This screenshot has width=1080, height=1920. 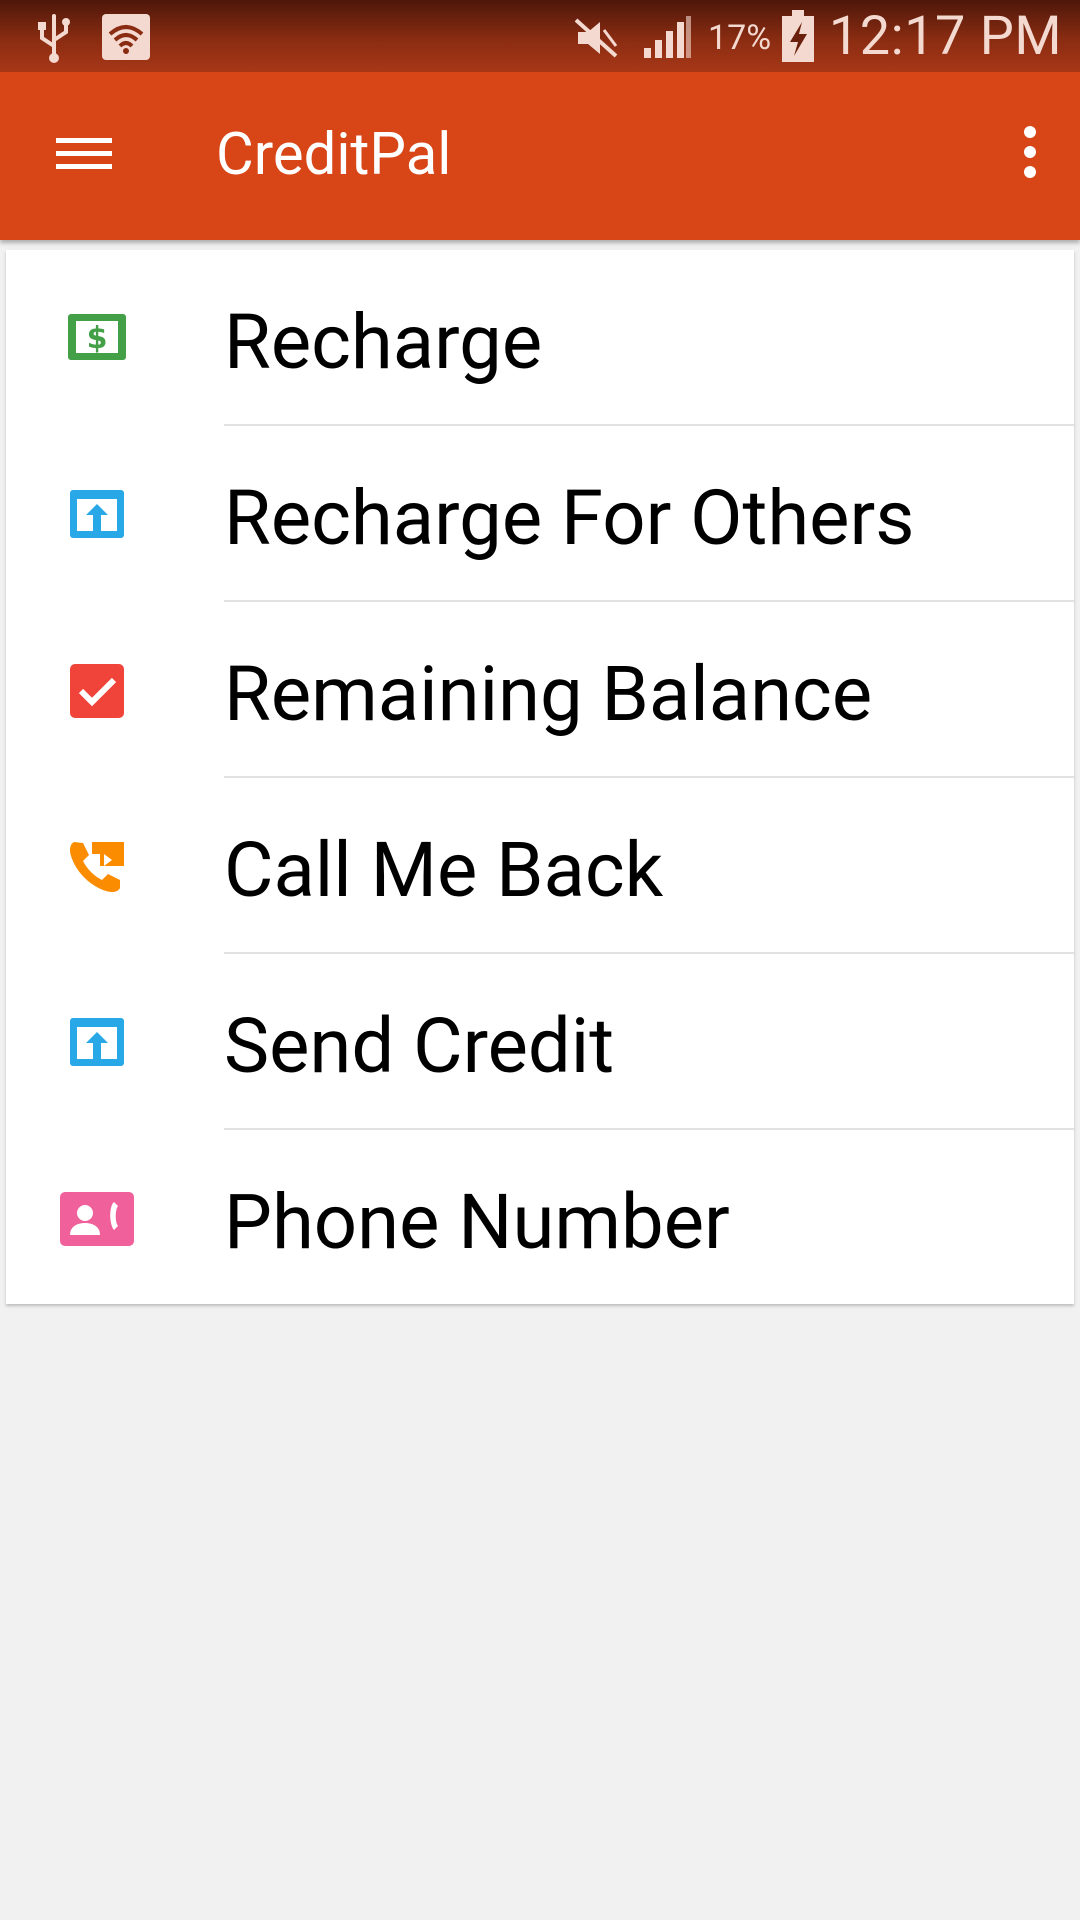 I want to click on menu-item-label: Remaining Balance, so click(x=548, y=694).